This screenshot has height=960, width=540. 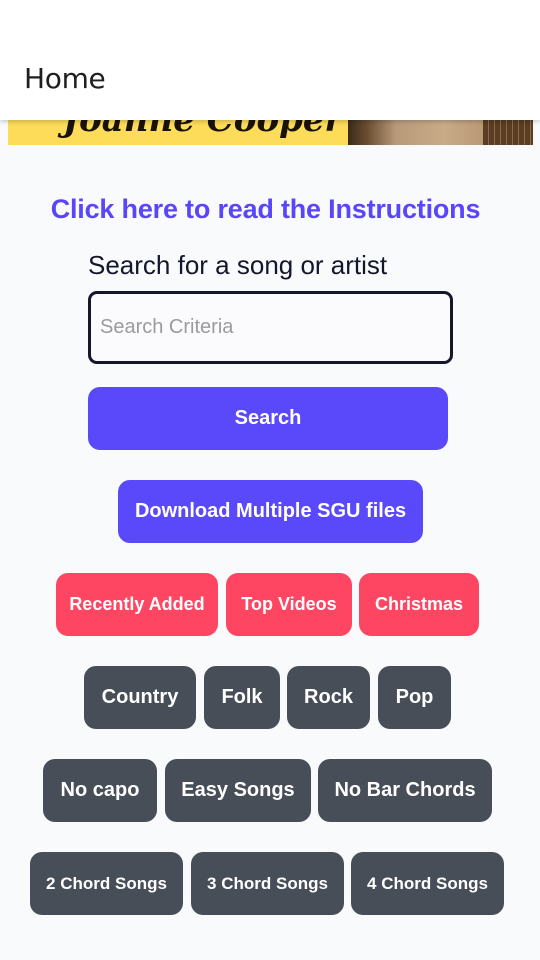 I want to click on two-chord-songs-button: 2 Chord Songs, so click(x=106, y=883).